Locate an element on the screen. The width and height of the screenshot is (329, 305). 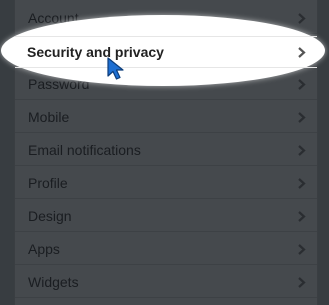
menu-item-label: Design is located at coordinates (50, 216).